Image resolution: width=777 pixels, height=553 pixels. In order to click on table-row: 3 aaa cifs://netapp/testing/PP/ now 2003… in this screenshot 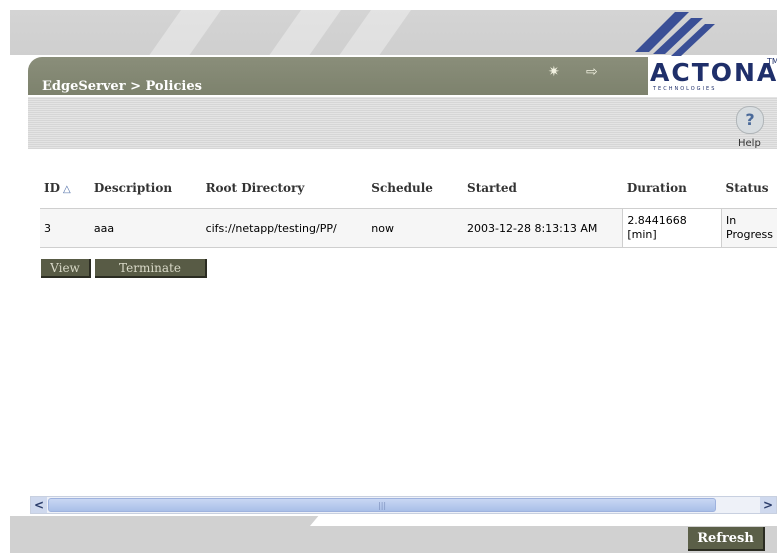, I will do `click(408, 228)`.